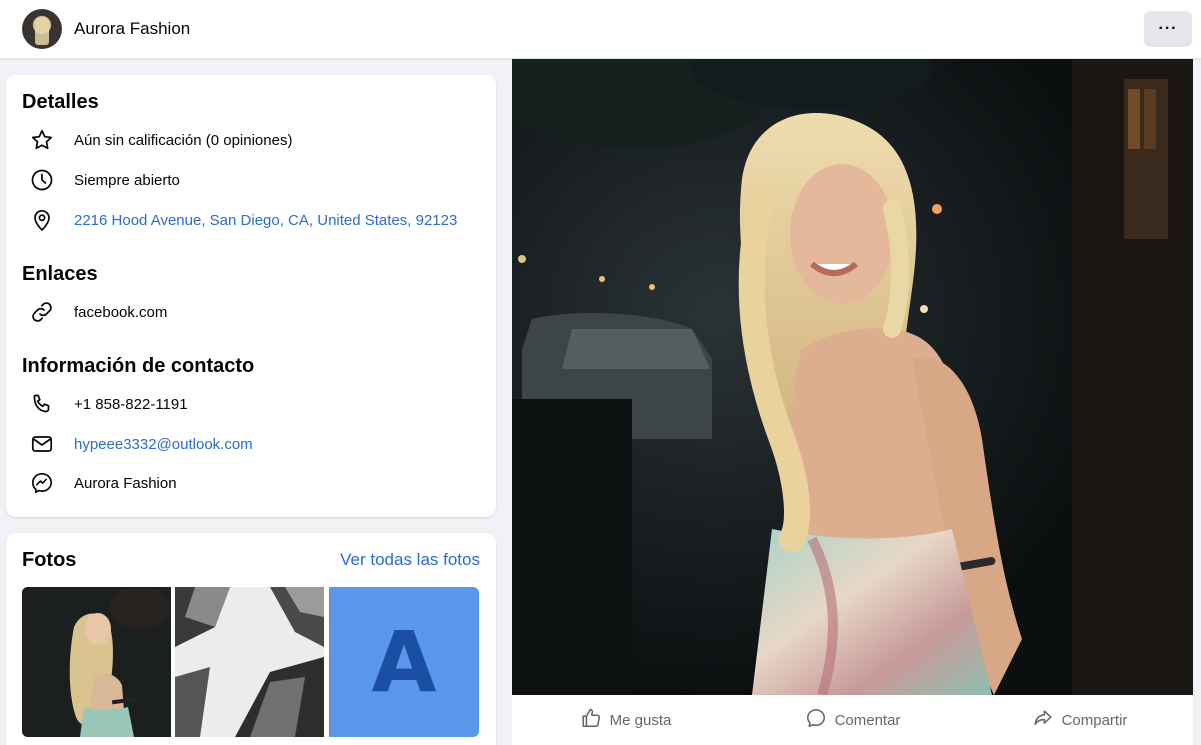  I want to click on rating-text: Aún sin calificación (0 opiniones), so click(183, 140).